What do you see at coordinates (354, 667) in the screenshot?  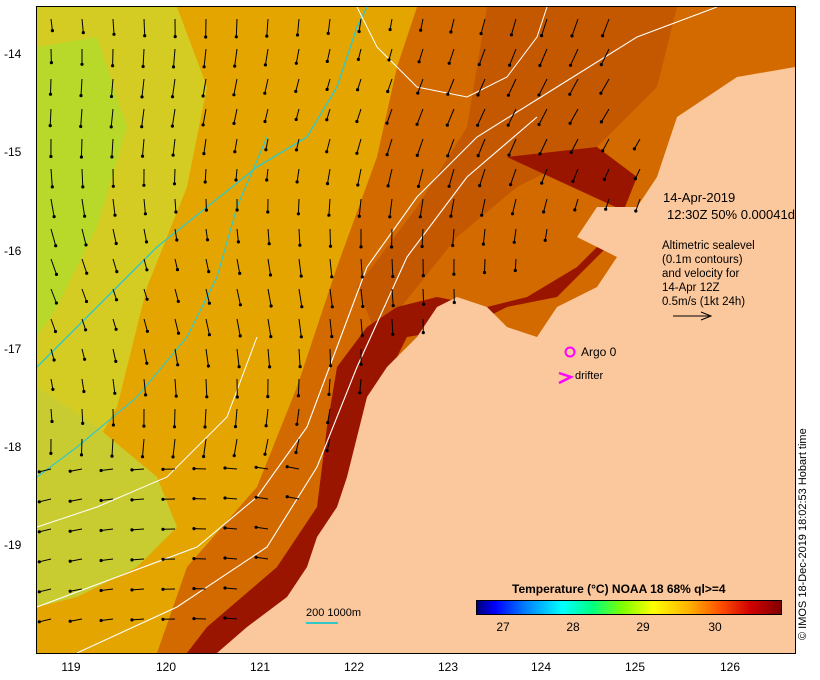 I see `lon-label: 122` at bounding box center [354, 667].